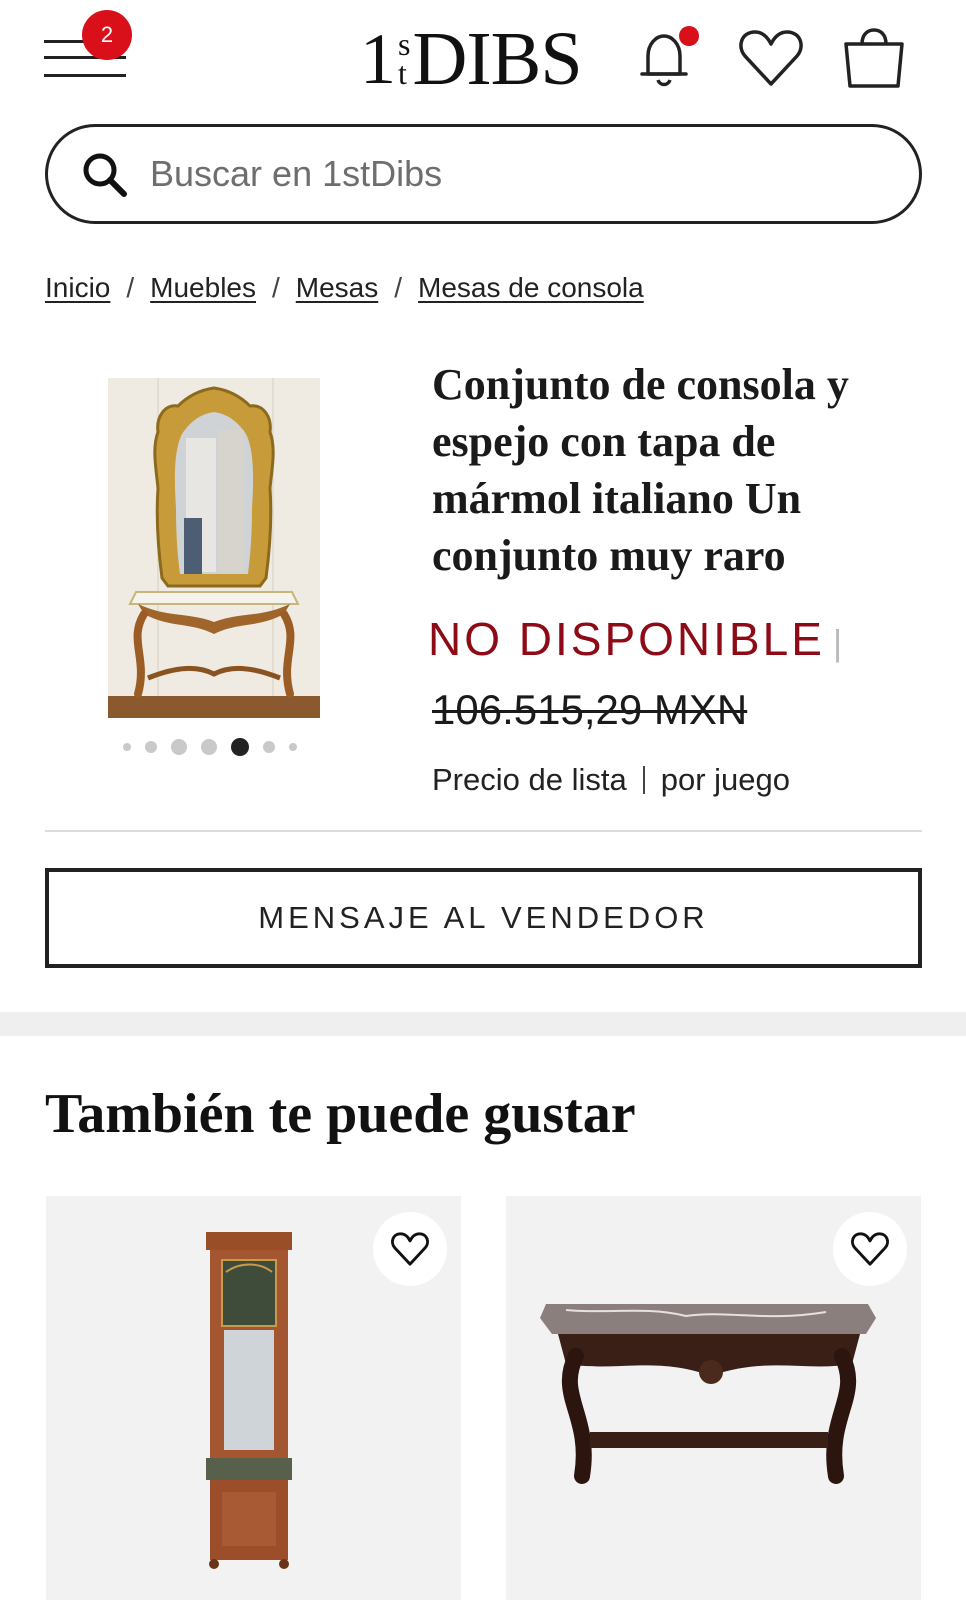 The height and width of the screenshot is (1600, 966). Describe the element at coordinates (85, 75) in the screenshot. I see `menu-icon-bar` at that location.